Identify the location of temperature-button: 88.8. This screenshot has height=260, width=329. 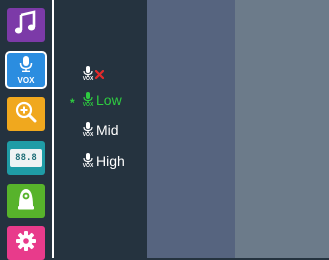
(26, 158).